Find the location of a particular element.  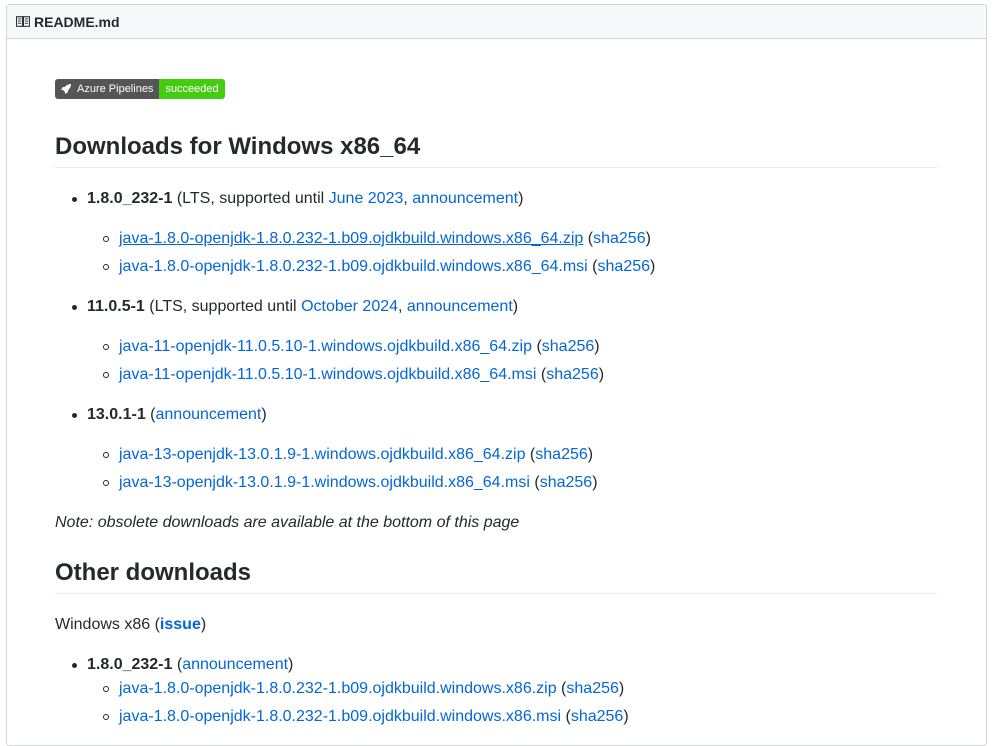

windows-x86-label: Windows x86 (issue) is located at coordinates (130, 625).